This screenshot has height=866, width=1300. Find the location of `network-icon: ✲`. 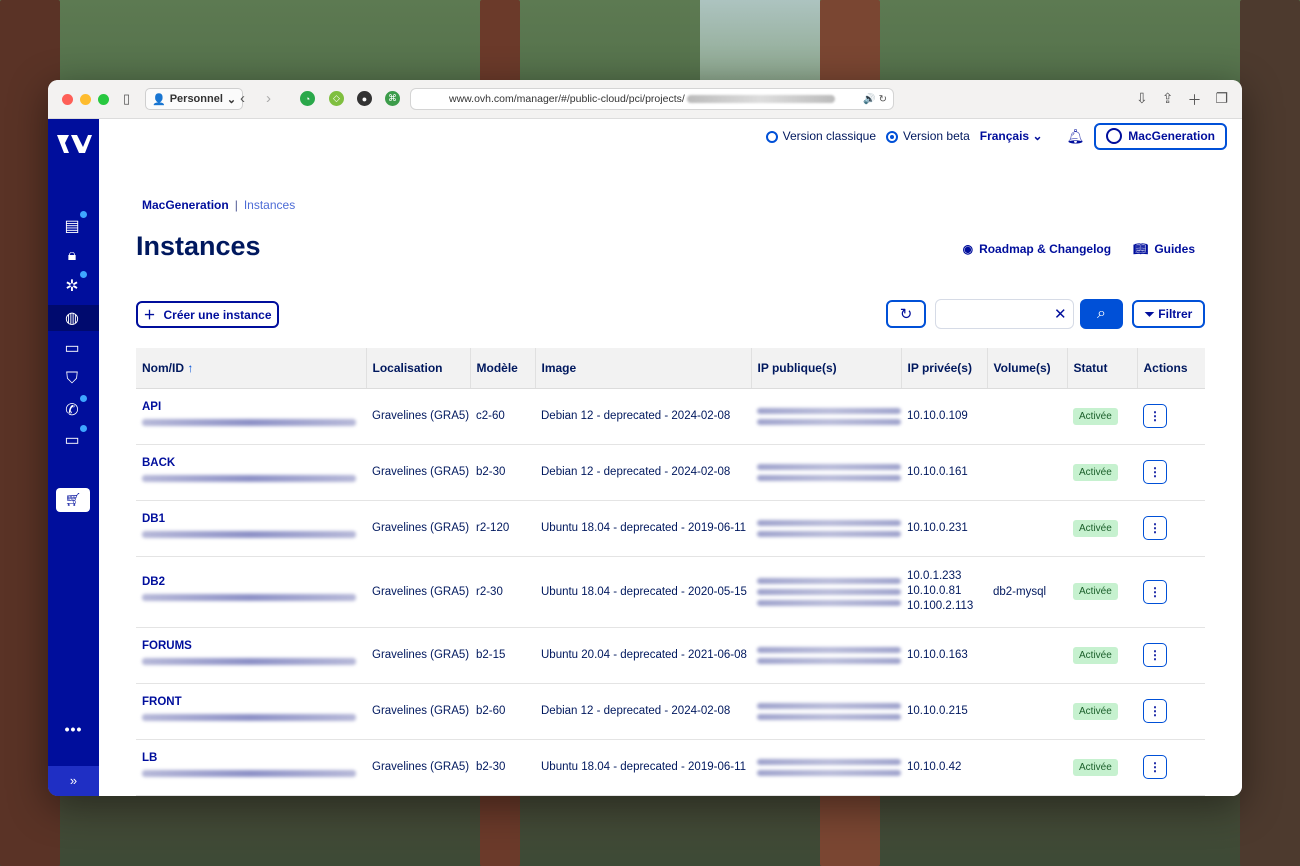

network-icon: ✲ is located at coordinates (74, 284).